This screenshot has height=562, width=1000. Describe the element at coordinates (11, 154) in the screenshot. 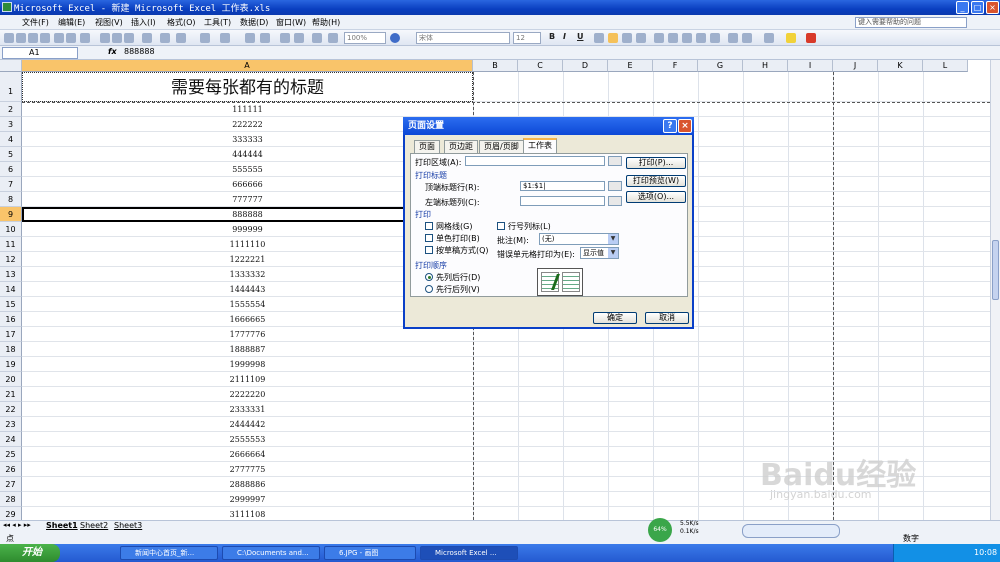

I see `row-header: 5` at that location.